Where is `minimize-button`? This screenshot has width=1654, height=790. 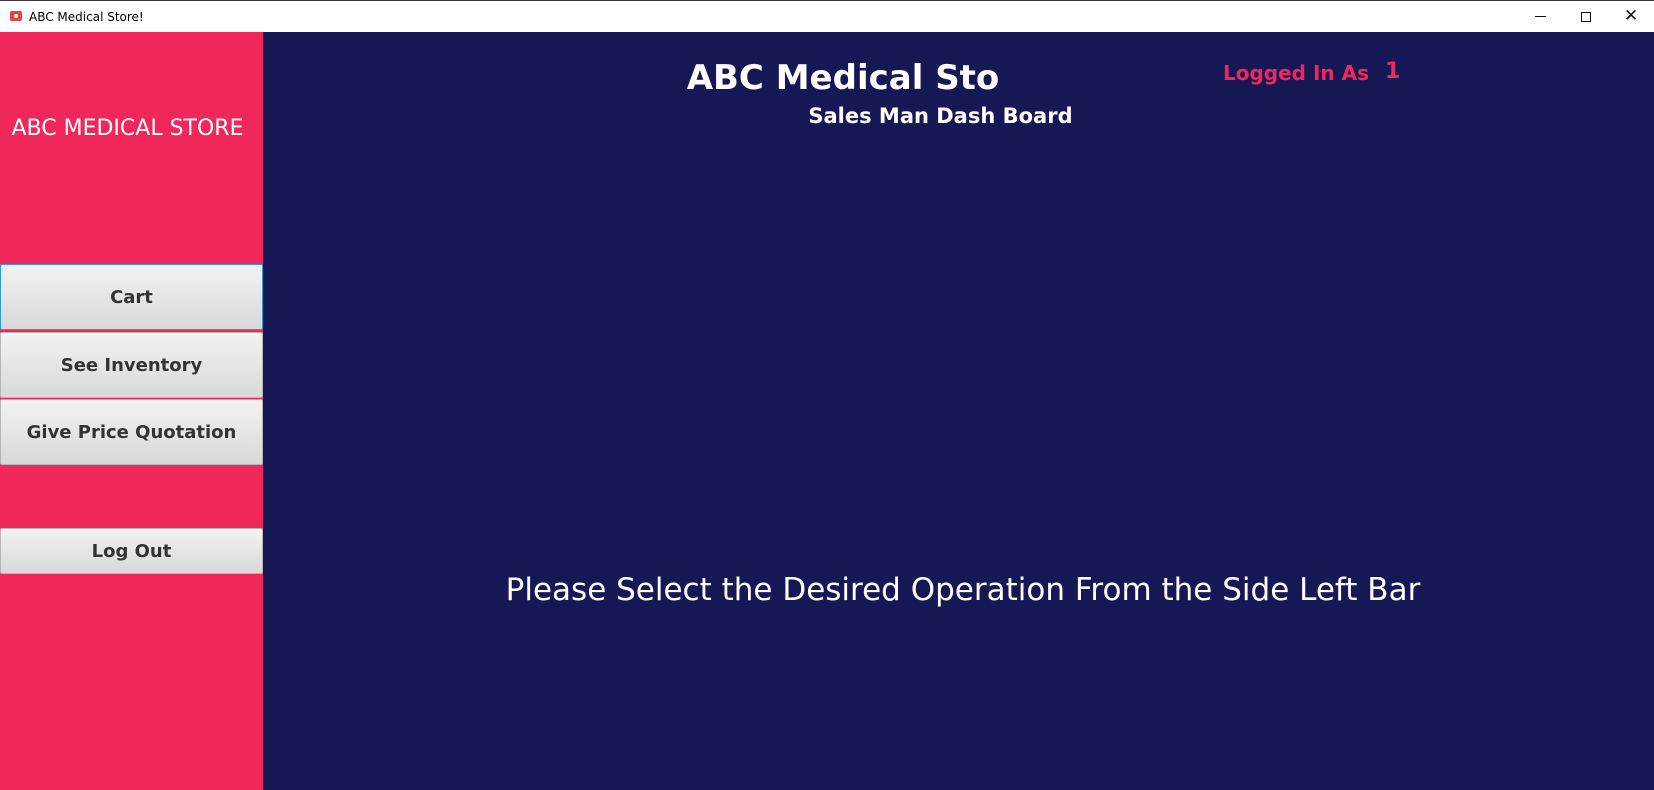 minimize-button is located at coordinates (1540, 16).